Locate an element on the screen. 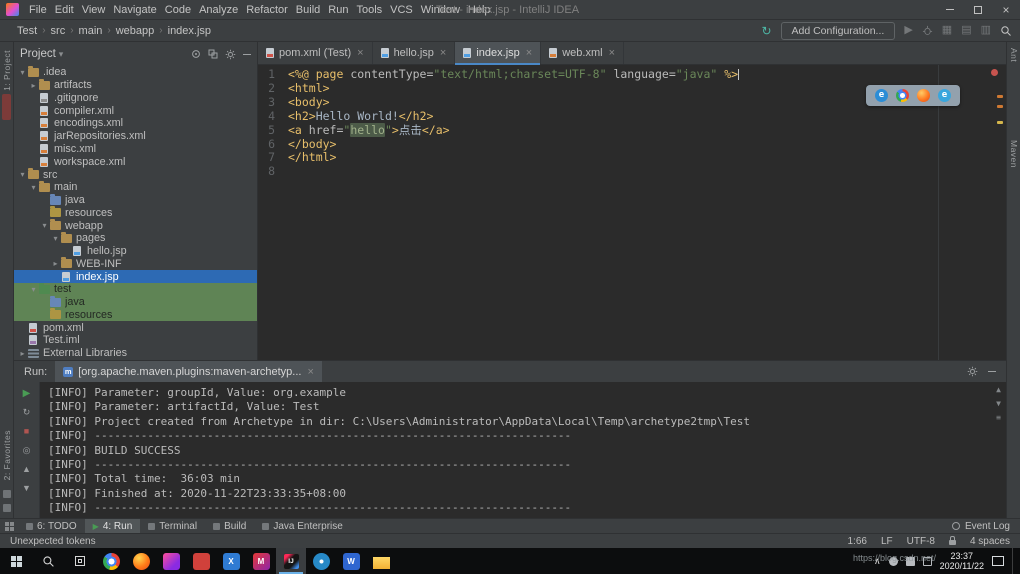 Image resolution: width=1020 pixels, height=574 pixels. breadcrumb-item-main: main is located at coordinates (91, 31).